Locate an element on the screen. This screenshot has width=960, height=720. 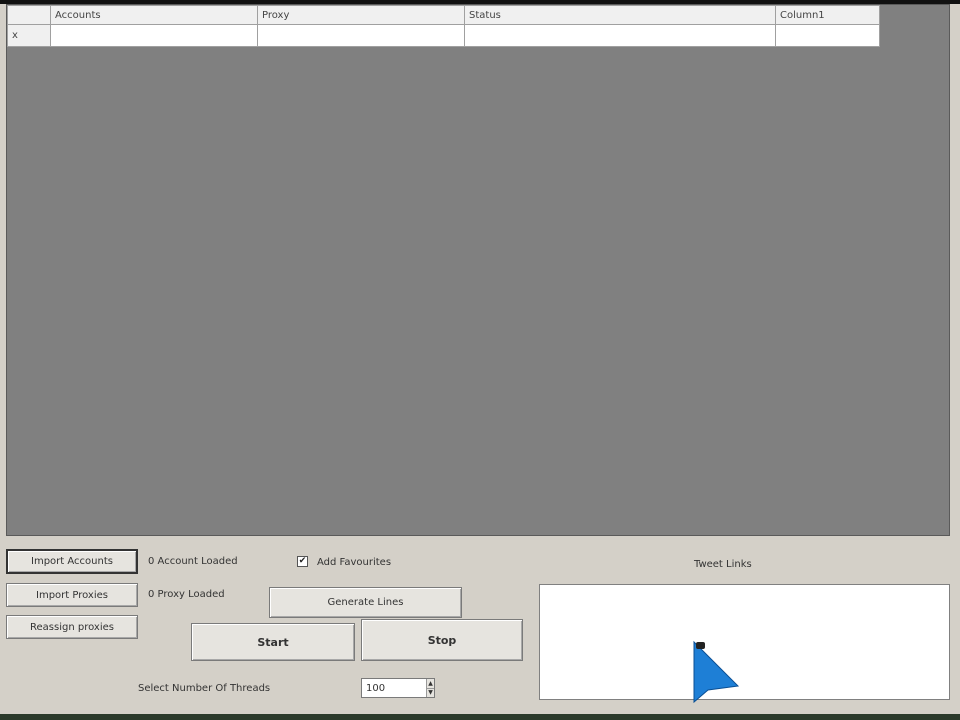
cell-proxy is located at coordinates (361, 35).